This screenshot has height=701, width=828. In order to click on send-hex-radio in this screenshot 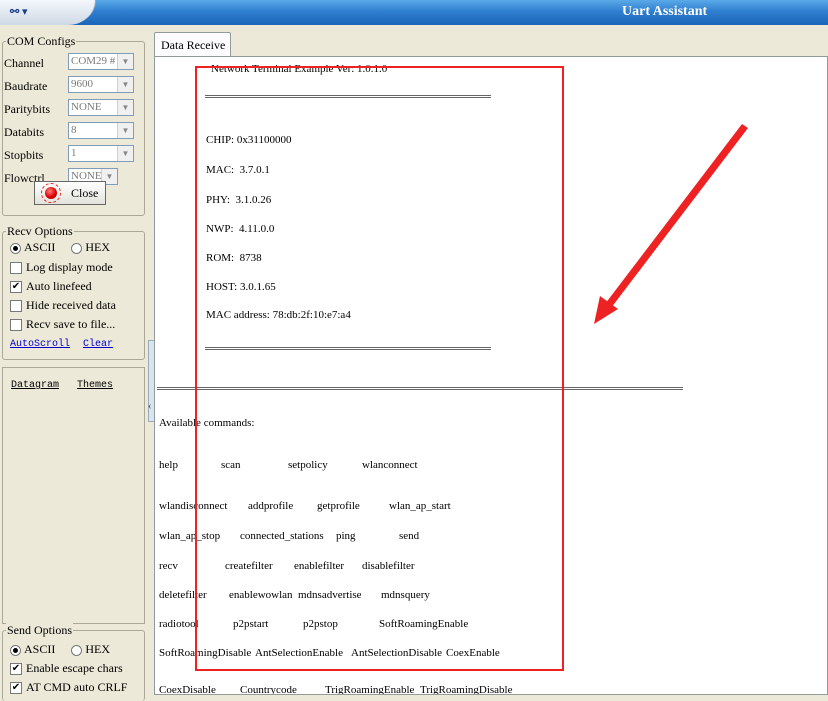, I will do `click(77, 650)`.